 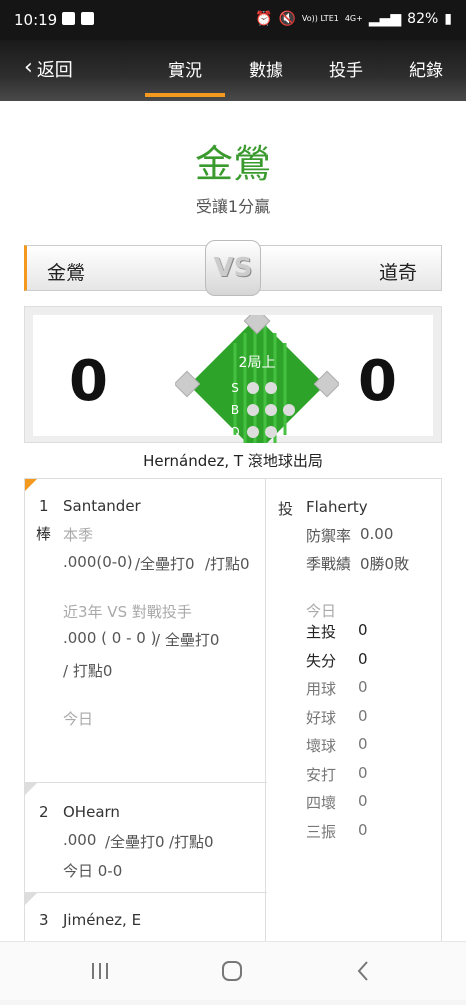 I want to click on home-team-name: 道奇, so click(x=397, y=273).